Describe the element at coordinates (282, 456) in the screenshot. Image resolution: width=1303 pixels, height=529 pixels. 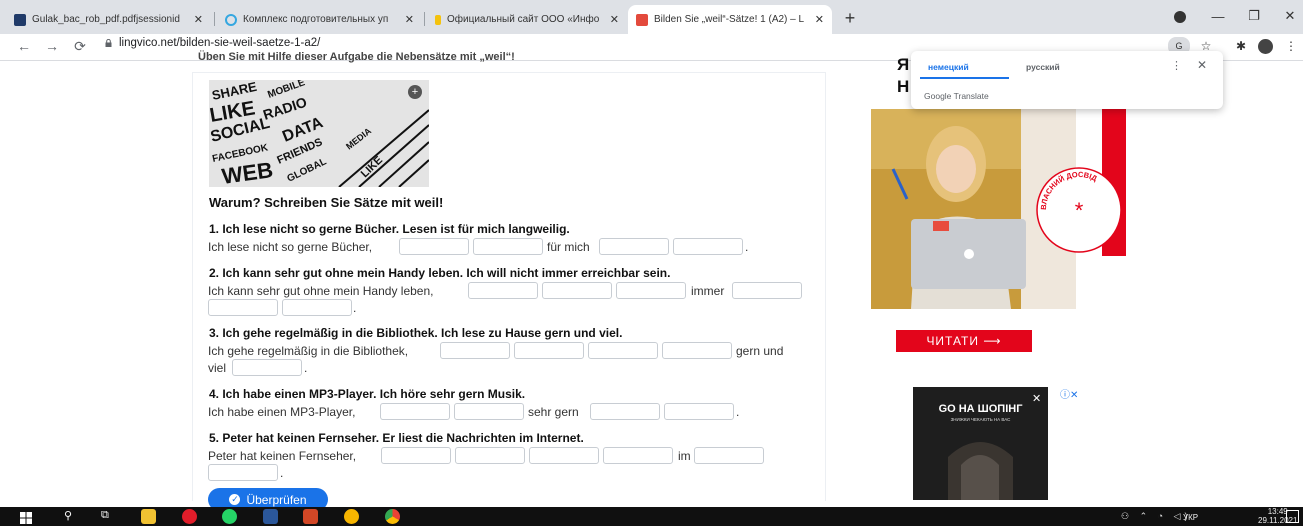
I see `question-5-start: Peter hat keinen Fernseher,` at that location.